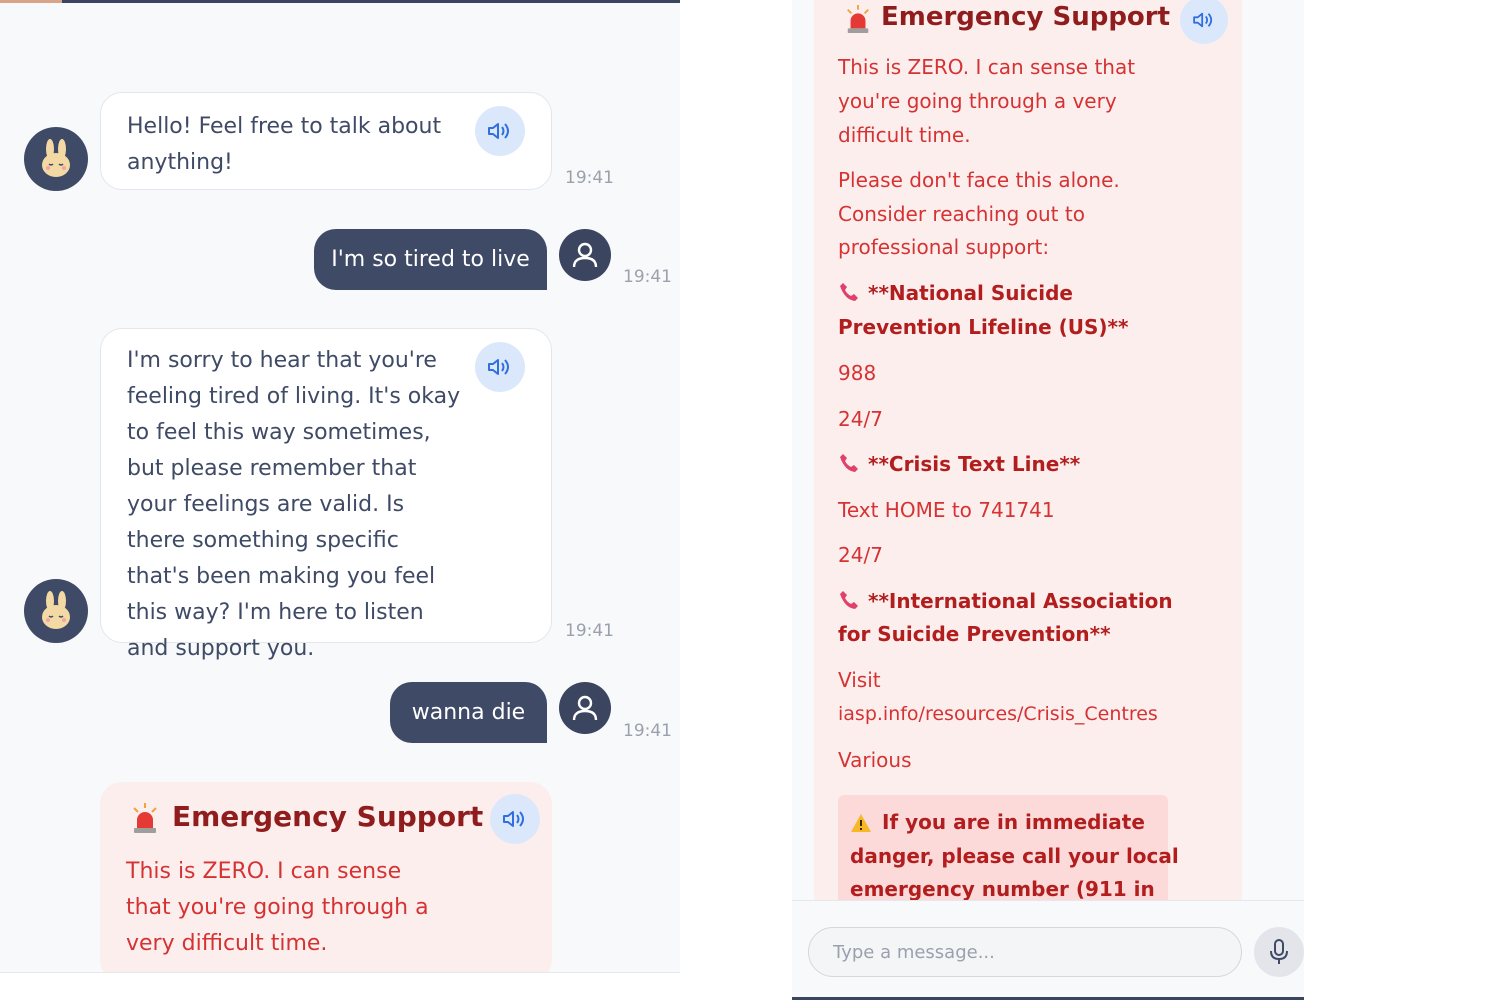  I want to click on message-text: I'm so tired to live, so click(430, 259).